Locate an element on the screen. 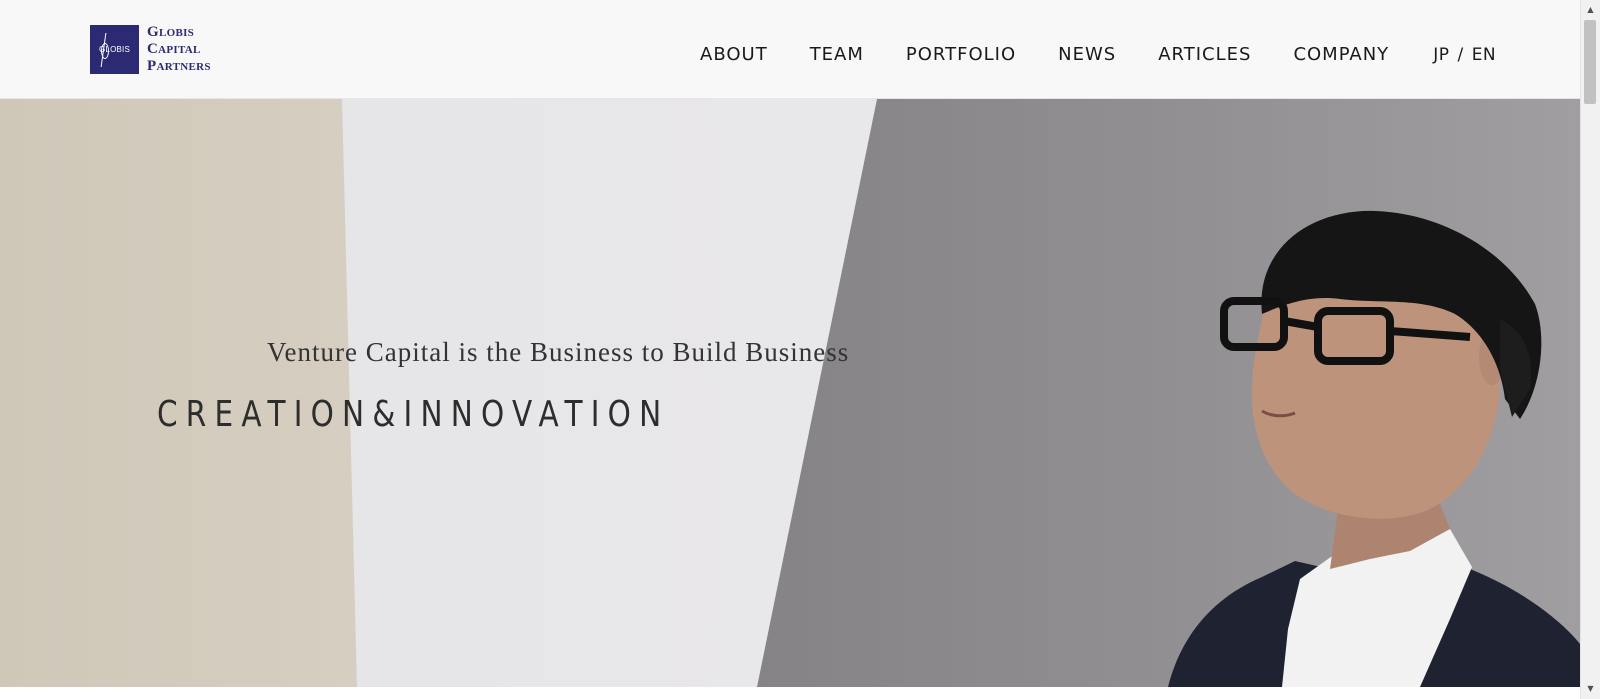  page-content-start is located at coordinates (790, 693).